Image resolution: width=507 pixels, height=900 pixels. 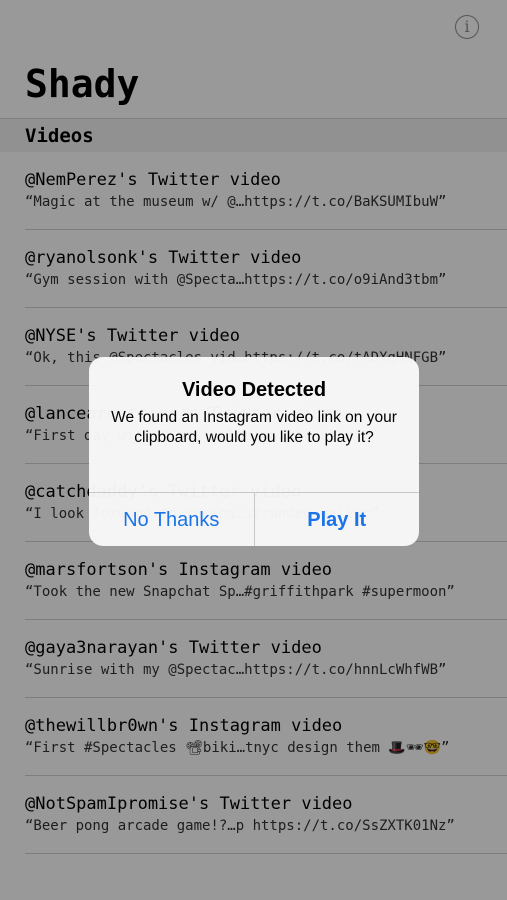 I want to click on alert-button-row: No Thanks Play It, so click(x=254, y=519).